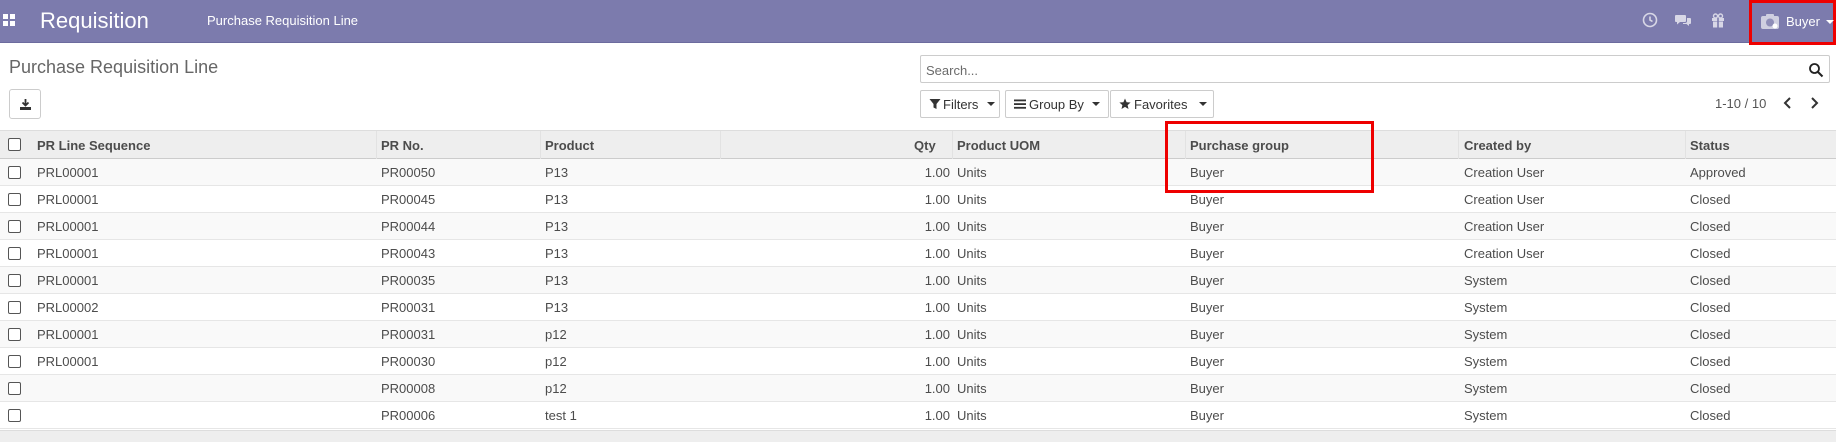  I want to click on user-avatar-icon, so click(1770, 21).